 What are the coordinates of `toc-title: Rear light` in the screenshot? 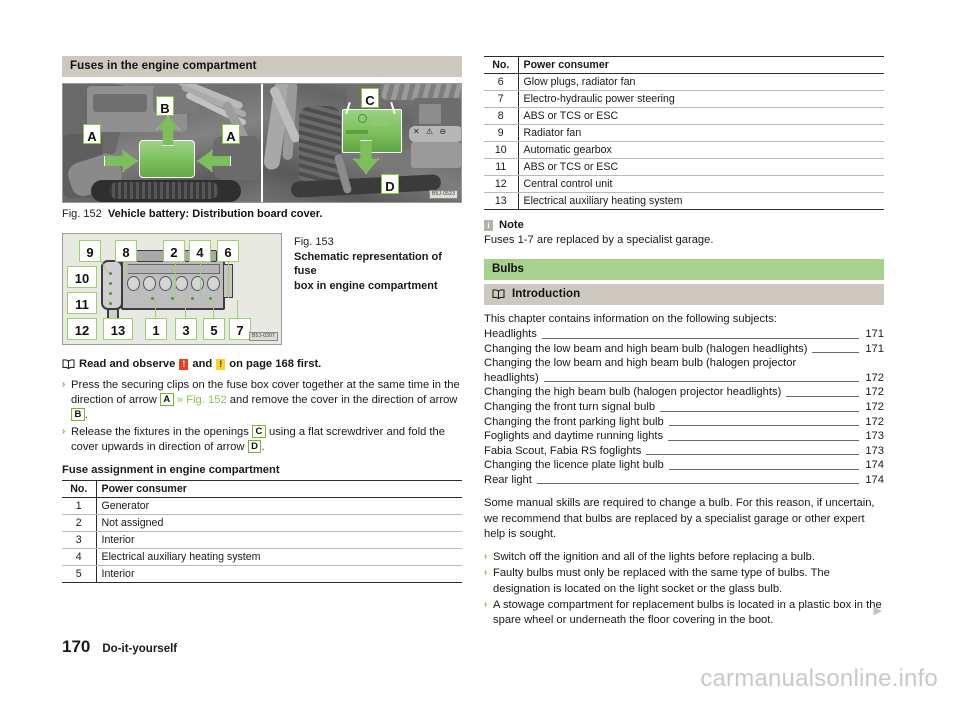 It's located at (508, 479).